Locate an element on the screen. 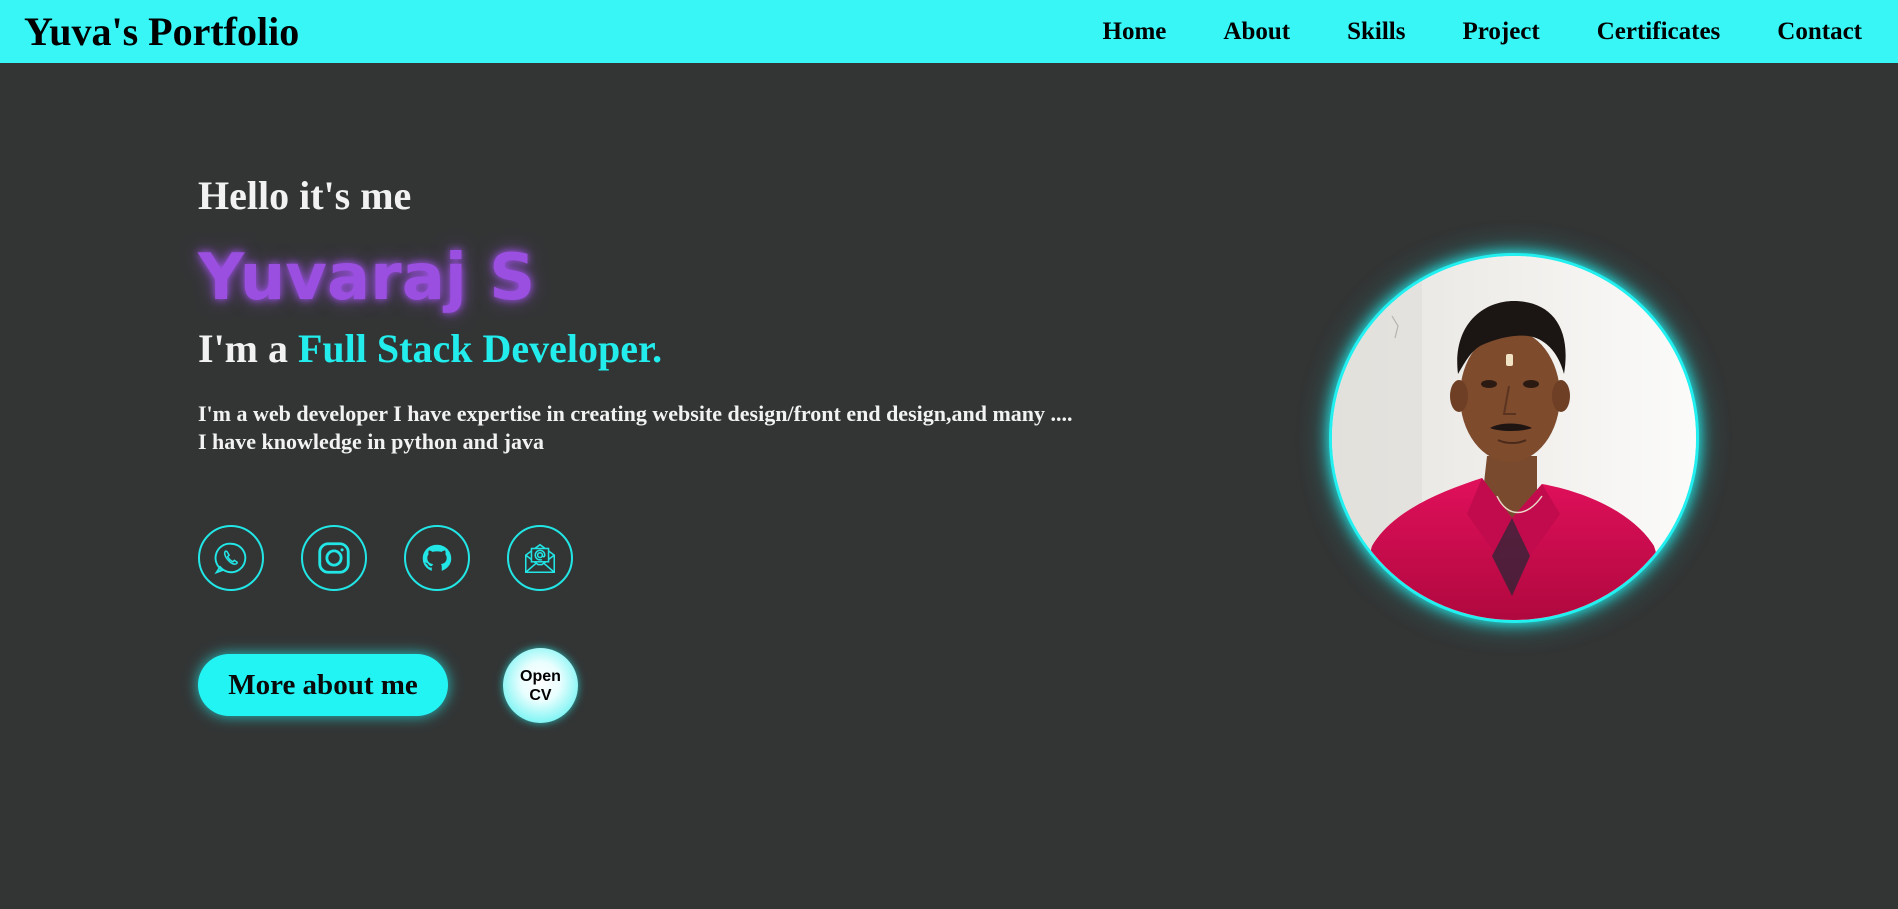 This screenshot has height=909, width=1898. hero-role: I'm a Full Stack Developer. is located at coordinates (430, 348).